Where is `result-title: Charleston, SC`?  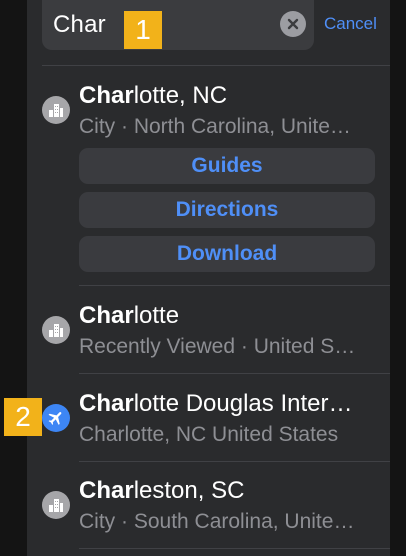
result-title: Charleston, SC is located at coordinates (228, 491).